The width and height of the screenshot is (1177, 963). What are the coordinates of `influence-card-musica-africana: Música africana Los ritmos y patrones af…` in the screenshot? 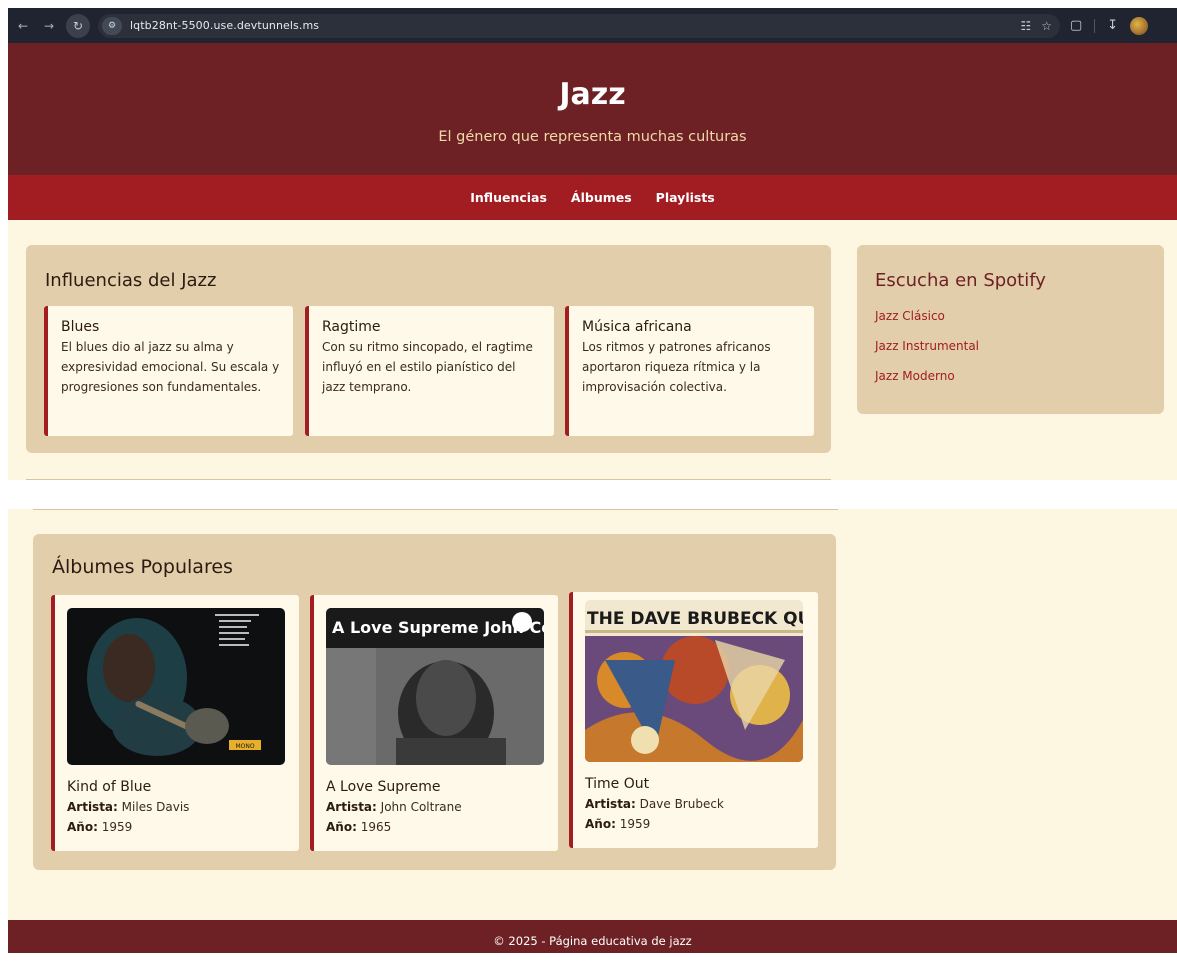 It's located at (689, 371).